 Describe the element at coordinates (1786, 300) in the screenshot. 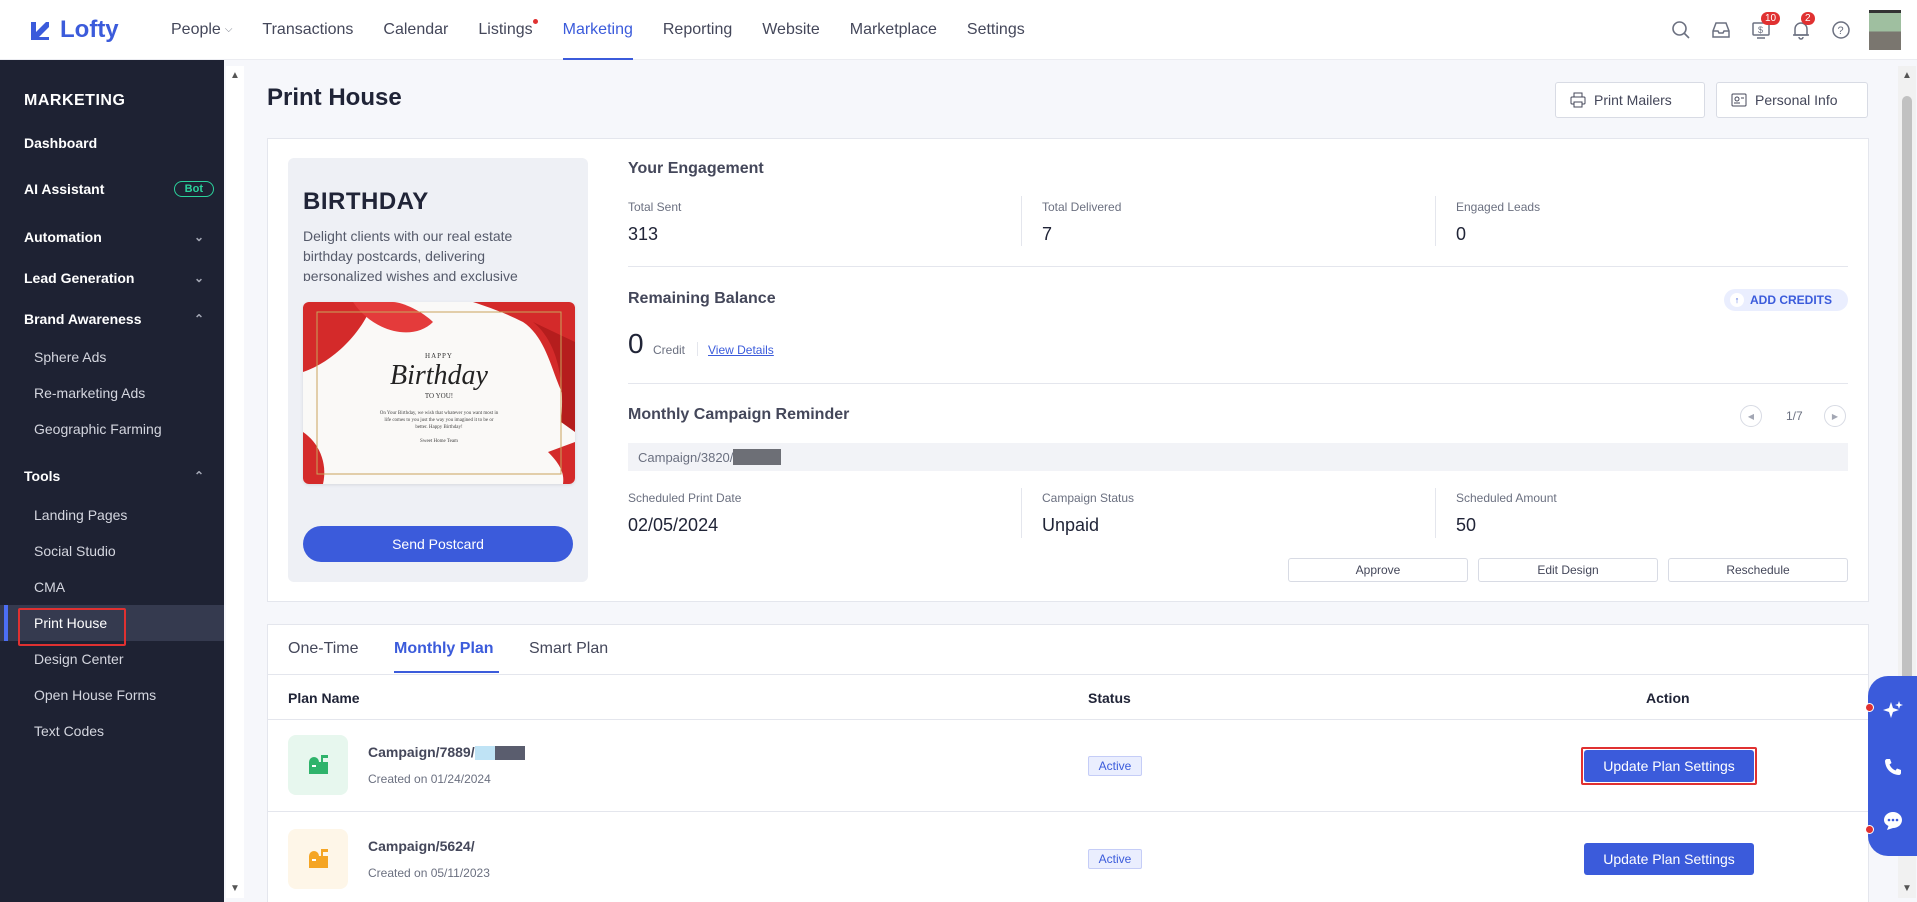

I see `add-credits-button: ↑ ADD CREDITS` at that location.